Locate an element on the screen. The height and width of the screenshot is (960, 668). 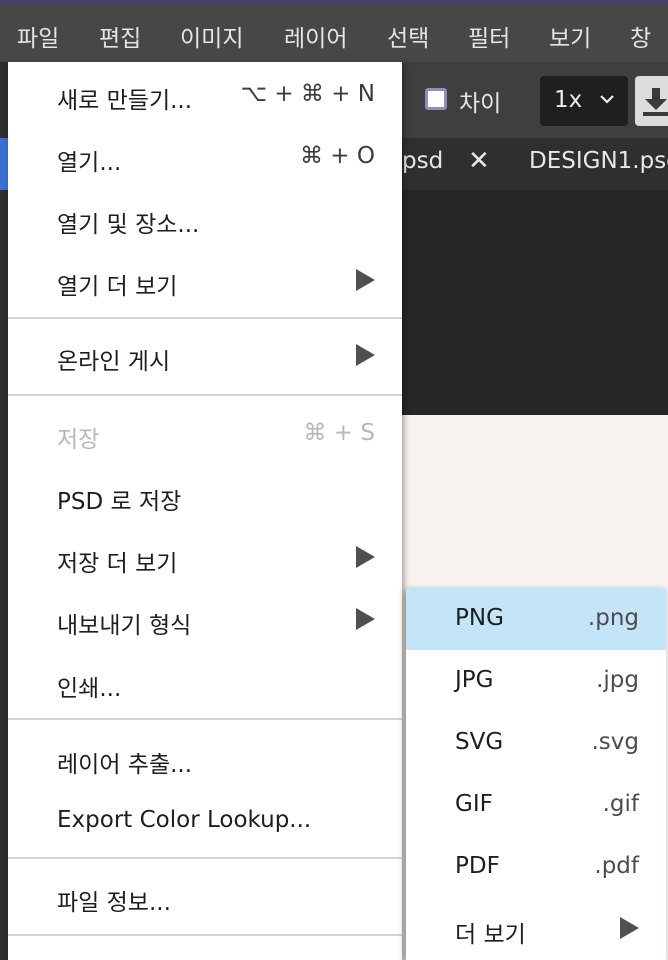
active-tab-indicator is located at coordinates (4, 164).